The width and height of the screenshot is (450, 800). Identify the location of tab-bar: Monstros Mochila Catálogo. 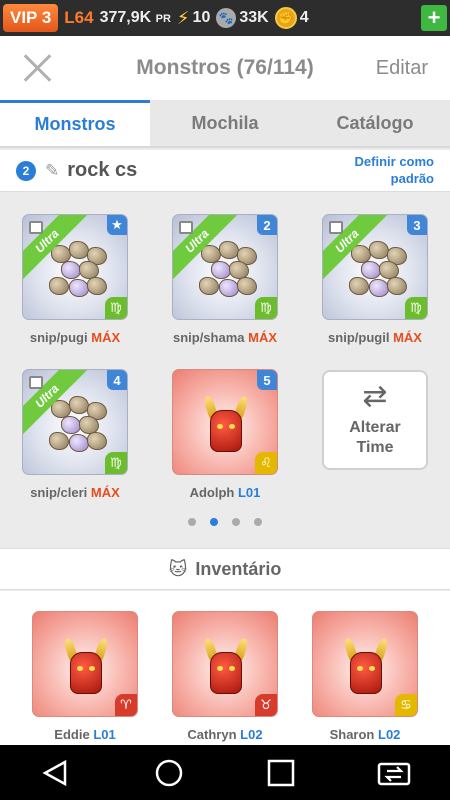
(225, 124).